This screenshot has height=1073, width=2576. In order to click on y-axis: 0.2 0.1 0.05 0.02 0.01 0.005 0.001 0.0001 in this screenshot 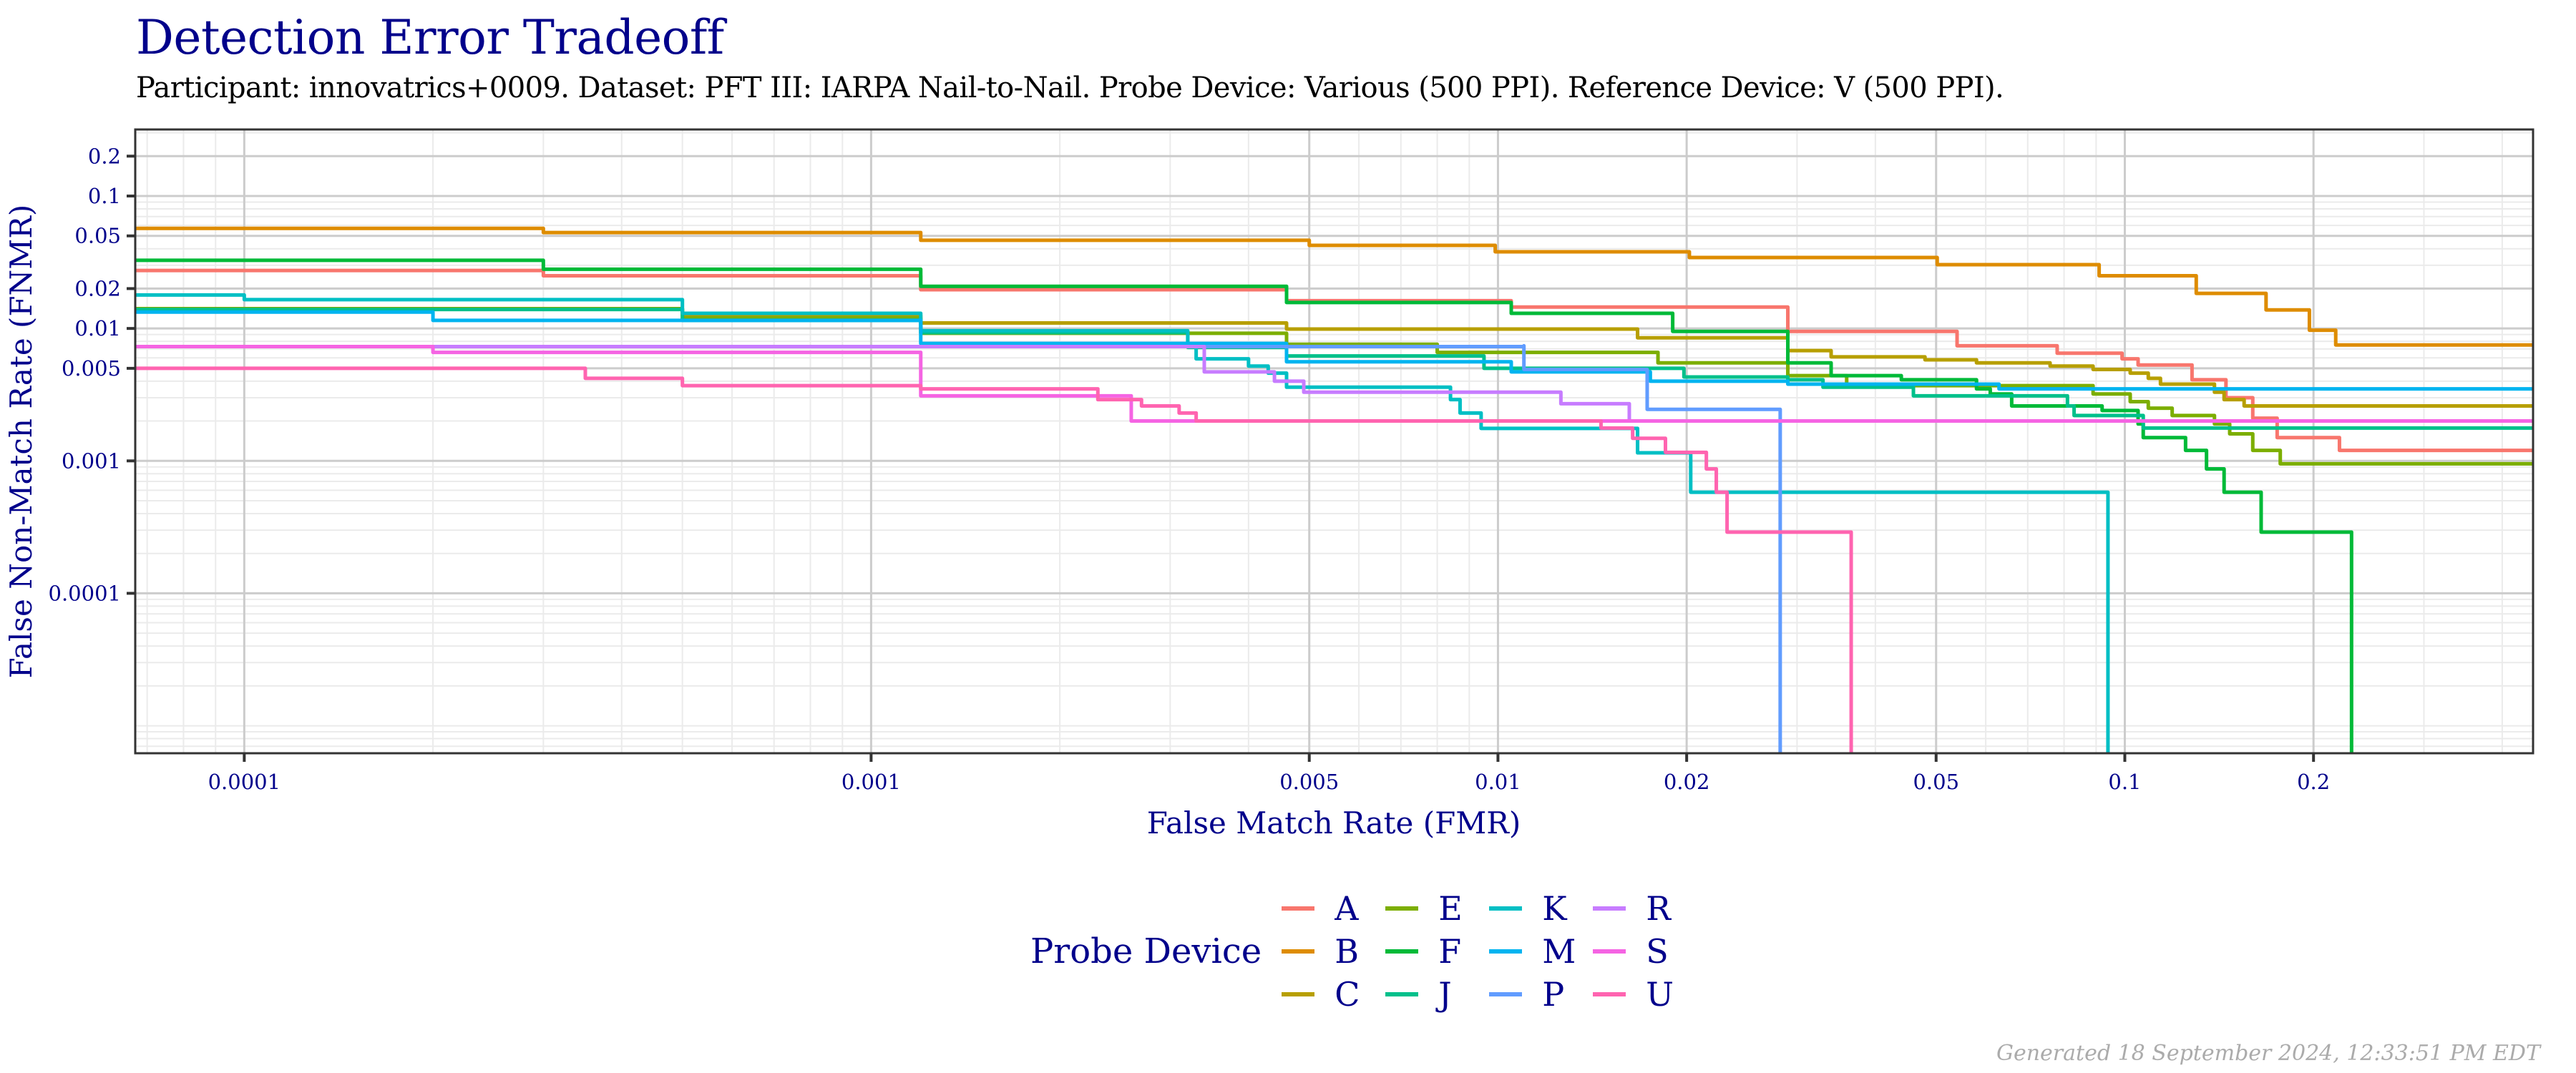, I will do `click(92, 375)`.